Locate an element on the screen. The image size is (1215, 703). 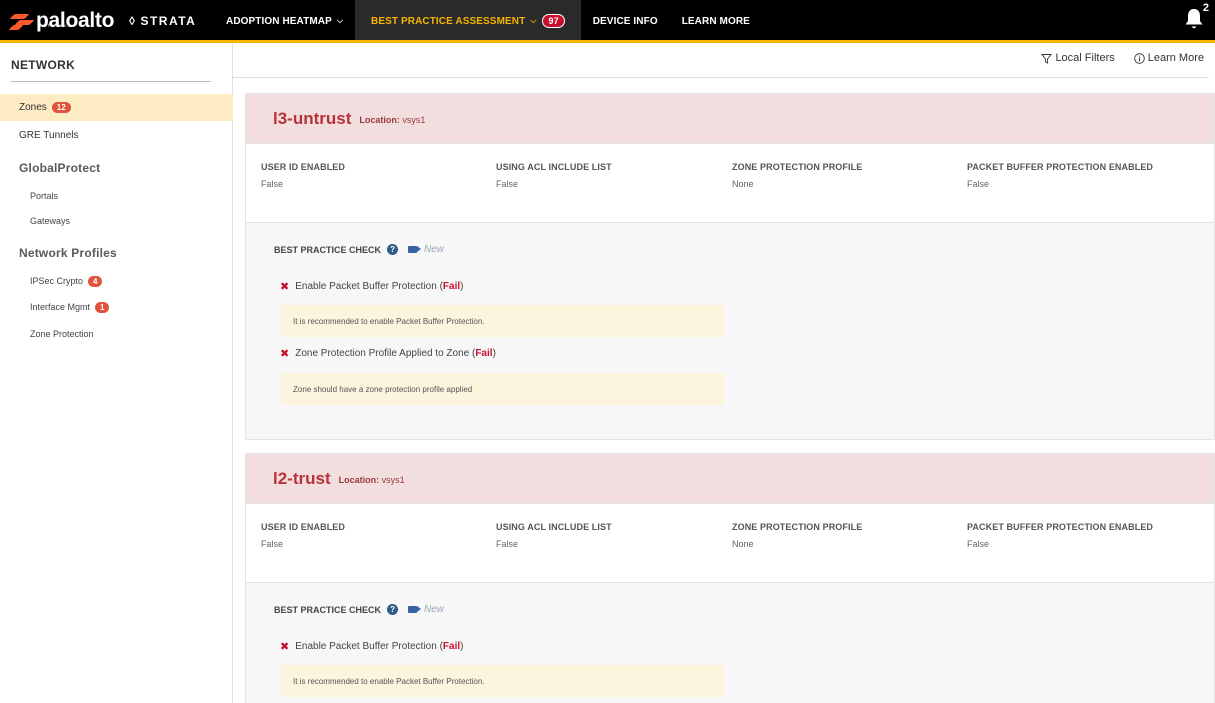
nav-count-badge: 97 is located at coordinates (553, 21).